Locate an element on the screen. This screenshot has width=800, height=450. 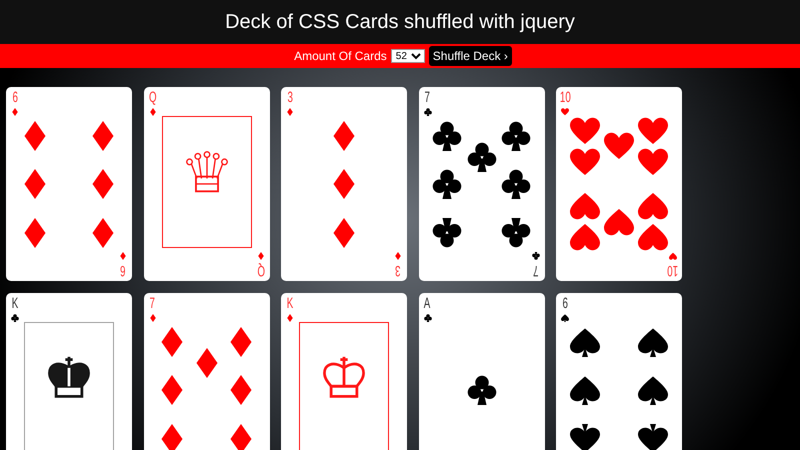
shuffle-button: Shuffle Deck › is located at coordinates (470, 56).